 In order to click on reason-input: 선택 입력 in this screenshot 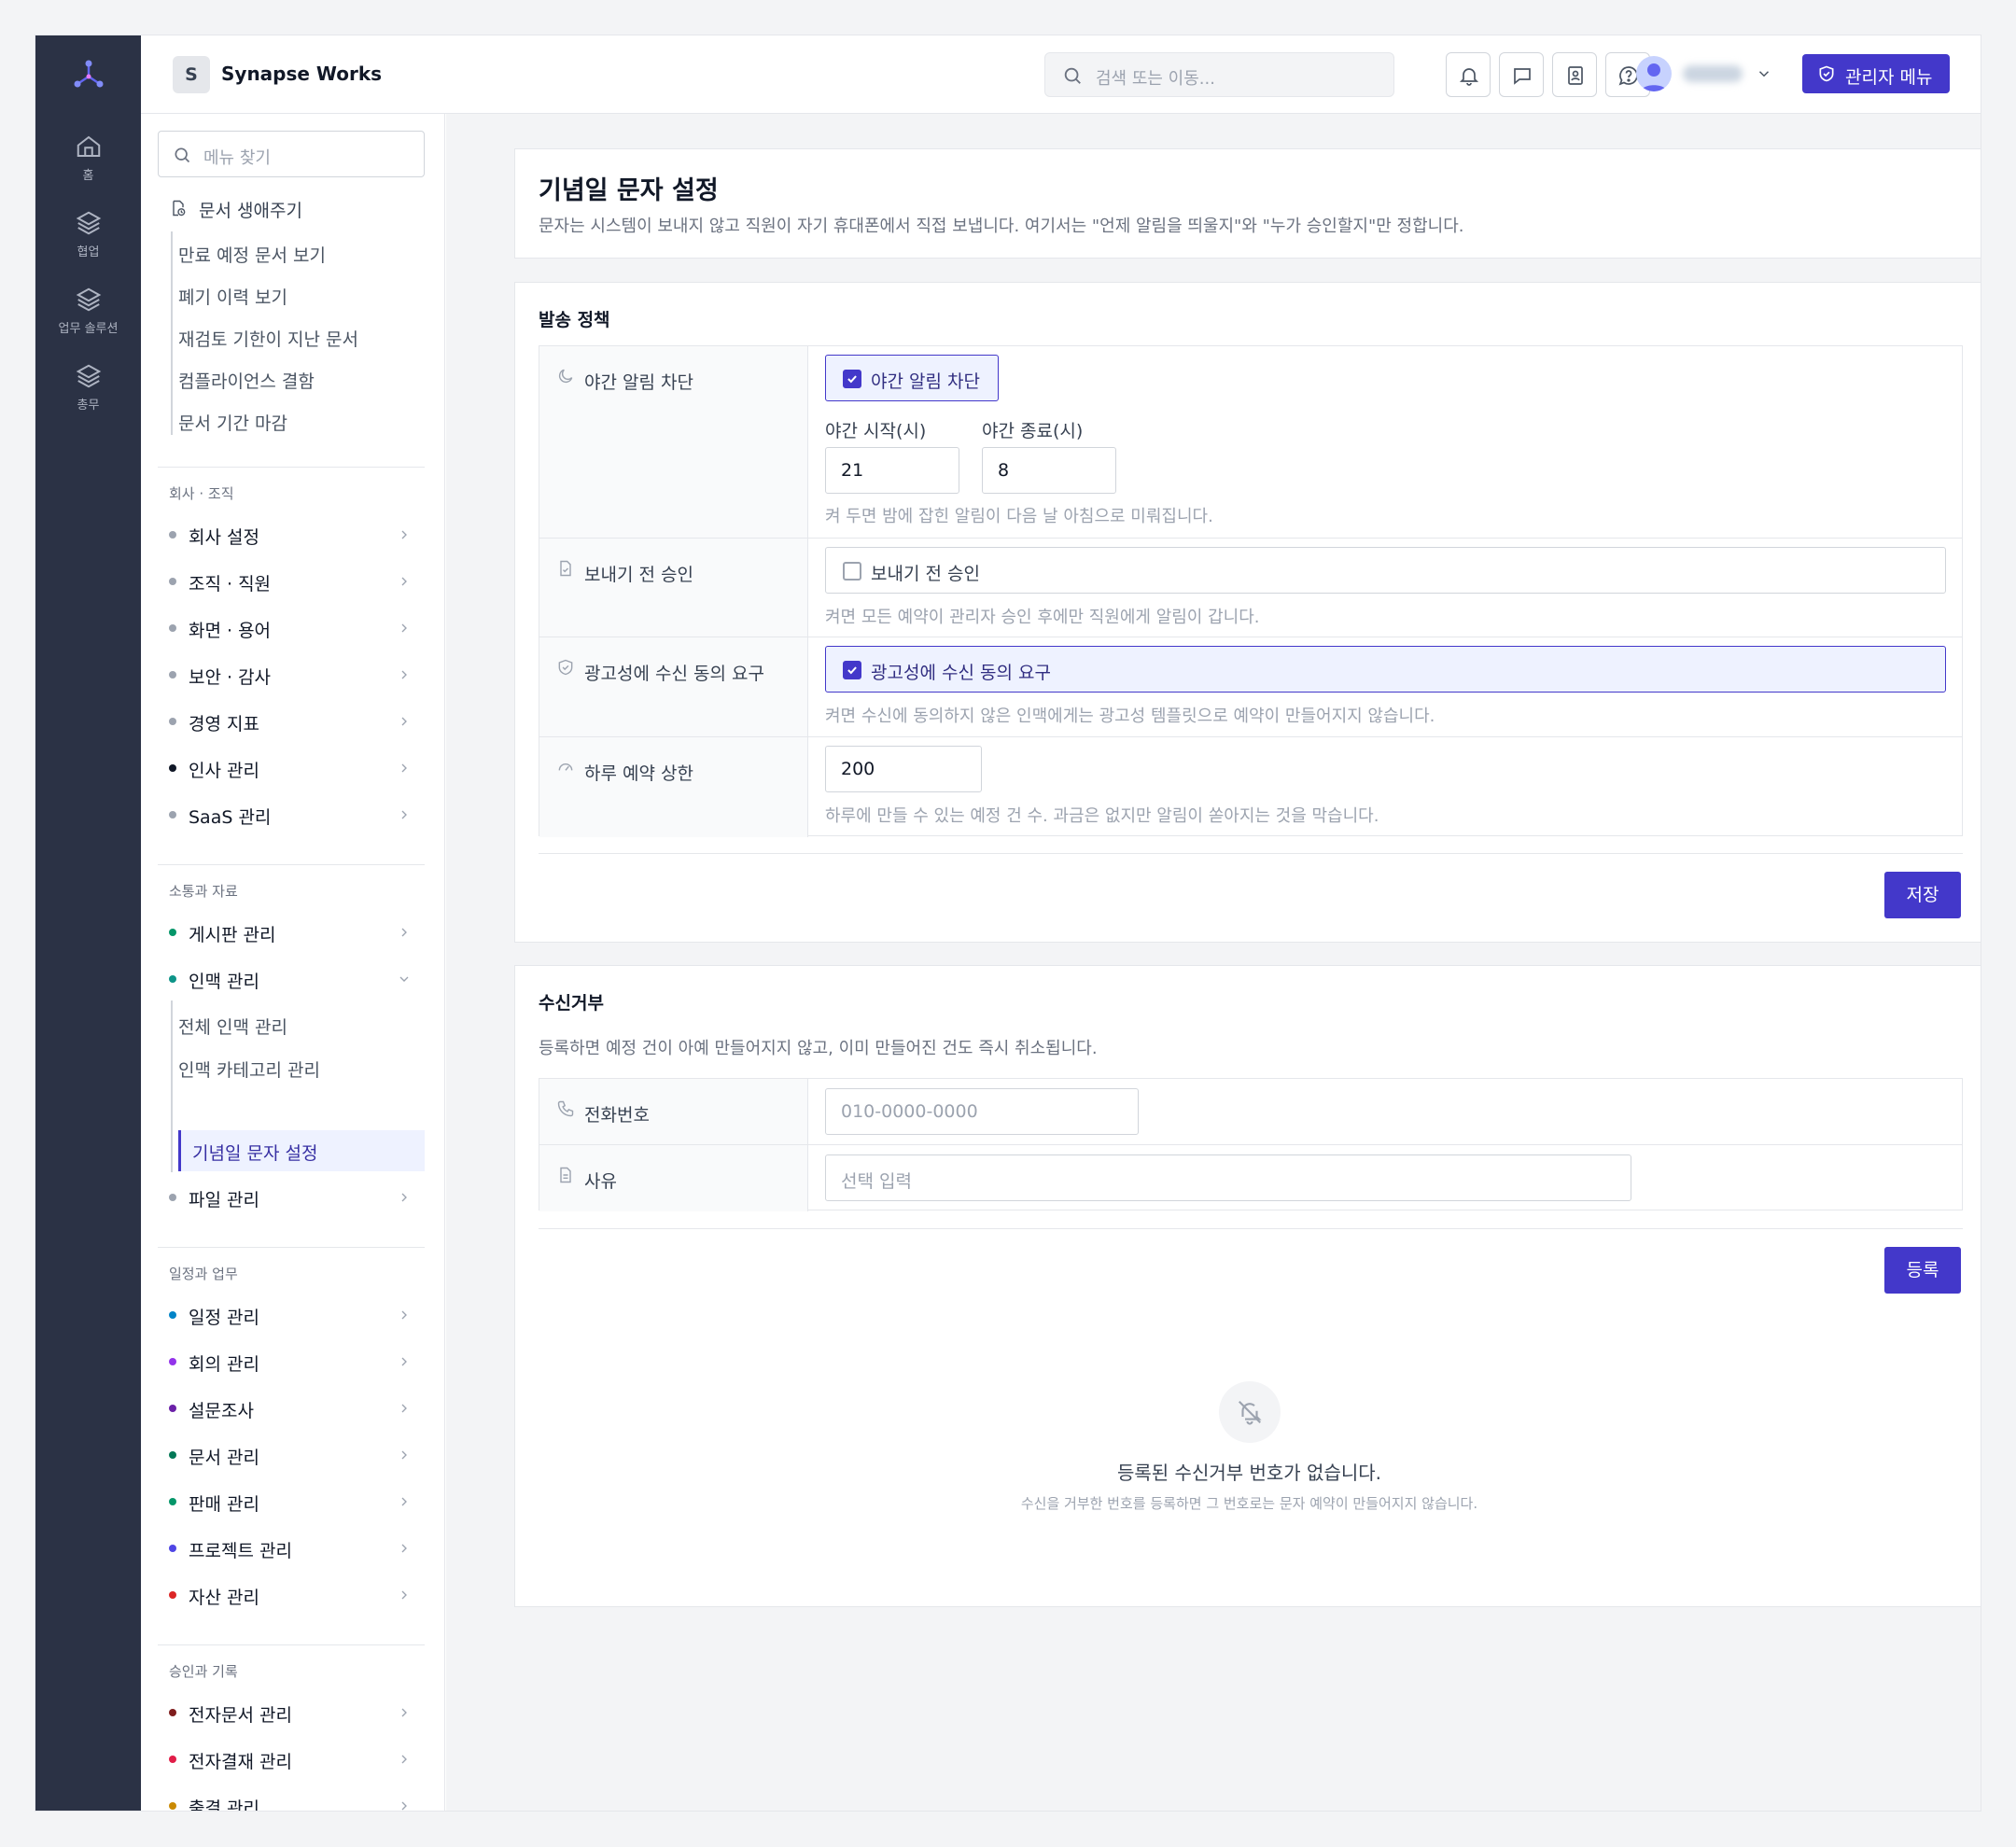, I will do `click(1228, 1177)`.